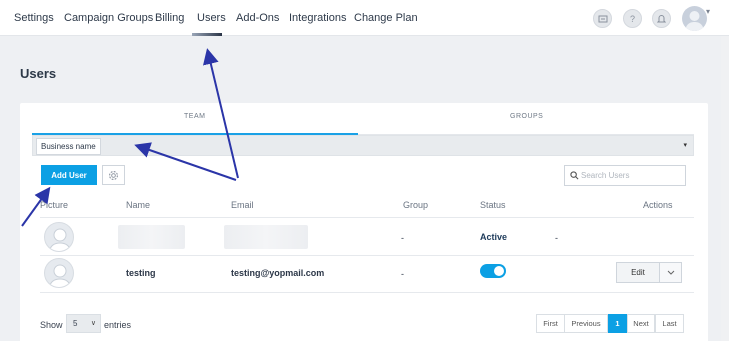 The height and width of the screenshot is (341, 729). I want to click on entries-label: entries, so click(118, 325).